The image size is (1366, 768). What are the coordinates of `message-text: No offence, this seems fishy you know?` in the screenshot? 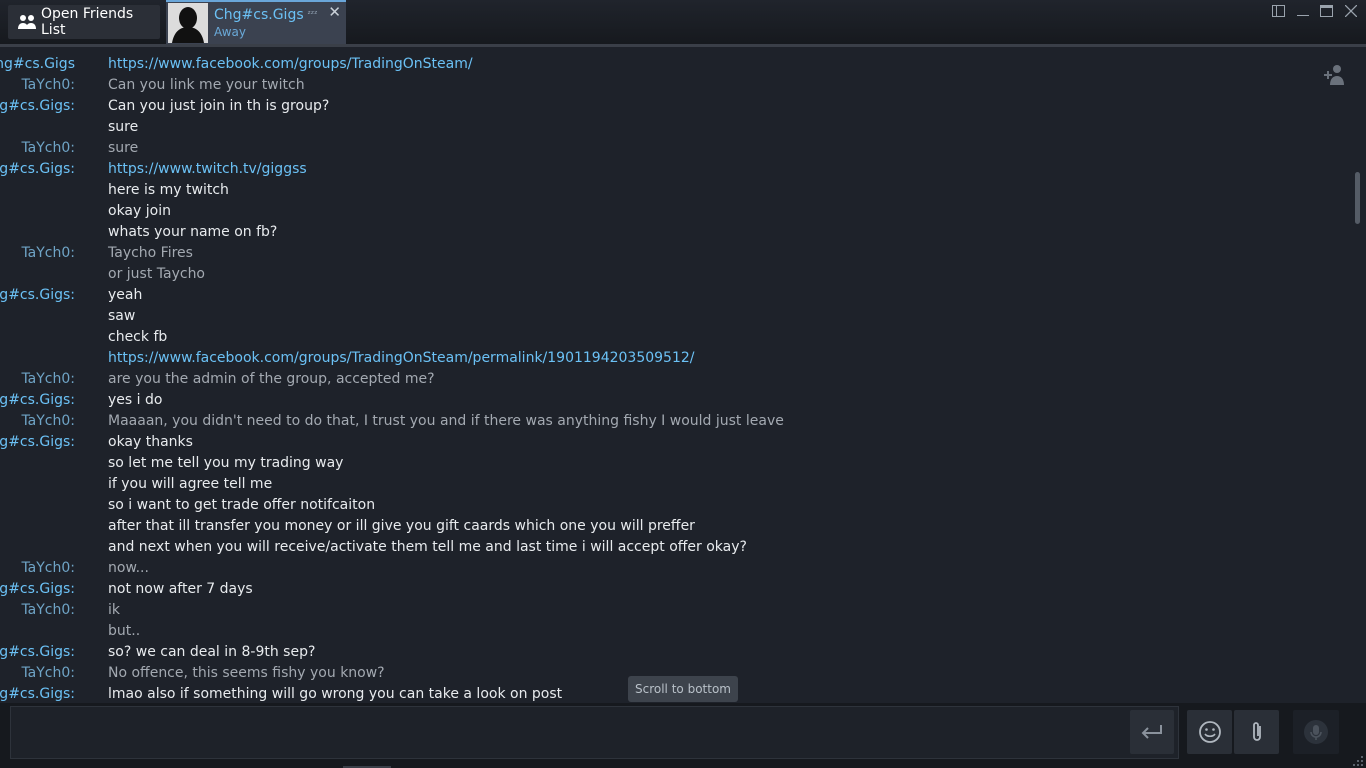 It's located at (246, 673).